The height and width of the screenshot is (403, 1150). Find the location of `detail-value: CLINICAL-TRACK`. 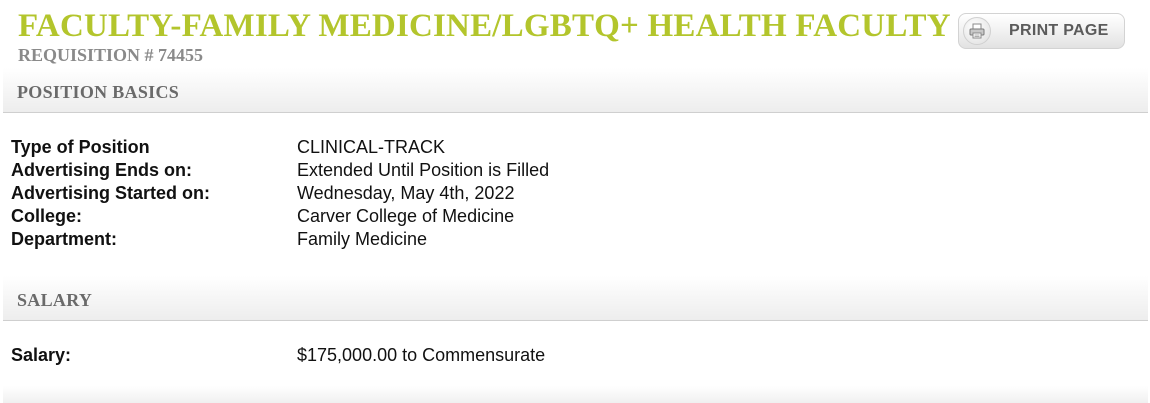

detail-value: CLINICAL-TRACK is located at coordinates (371, 147).